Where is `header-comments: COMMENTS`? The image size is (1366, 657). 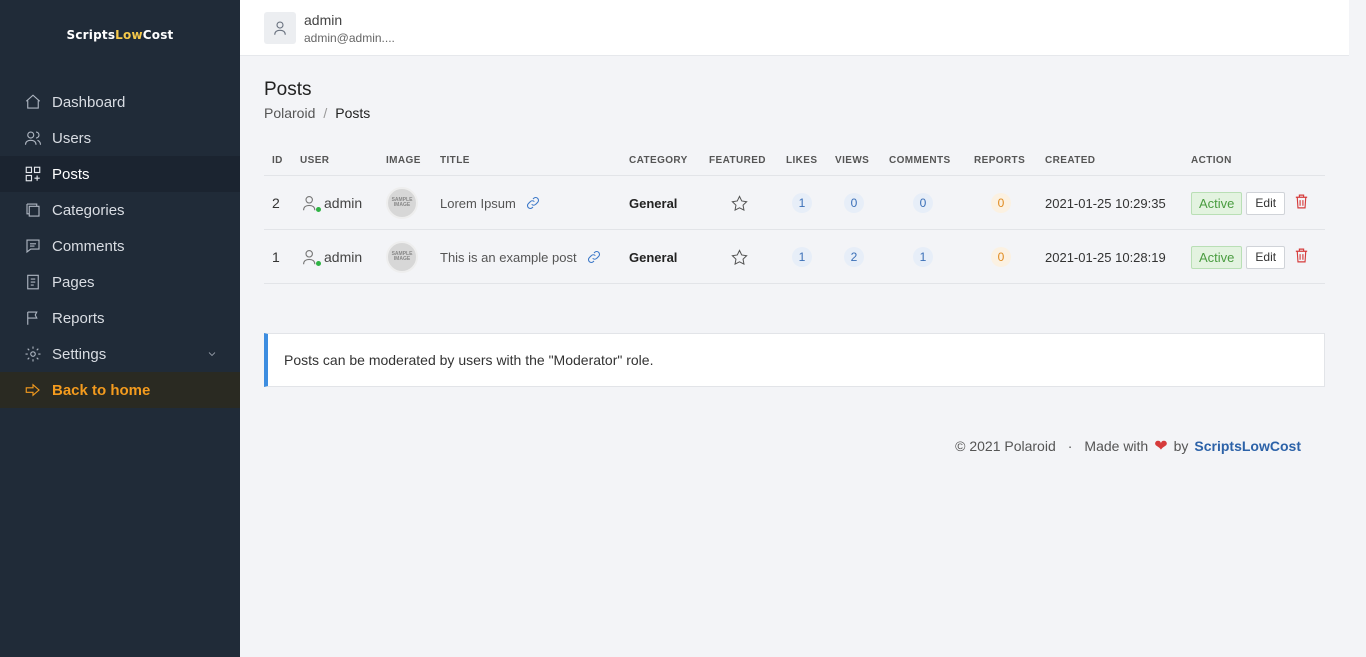 header-comments: COMMENTS is located at coordinates (920, 160).